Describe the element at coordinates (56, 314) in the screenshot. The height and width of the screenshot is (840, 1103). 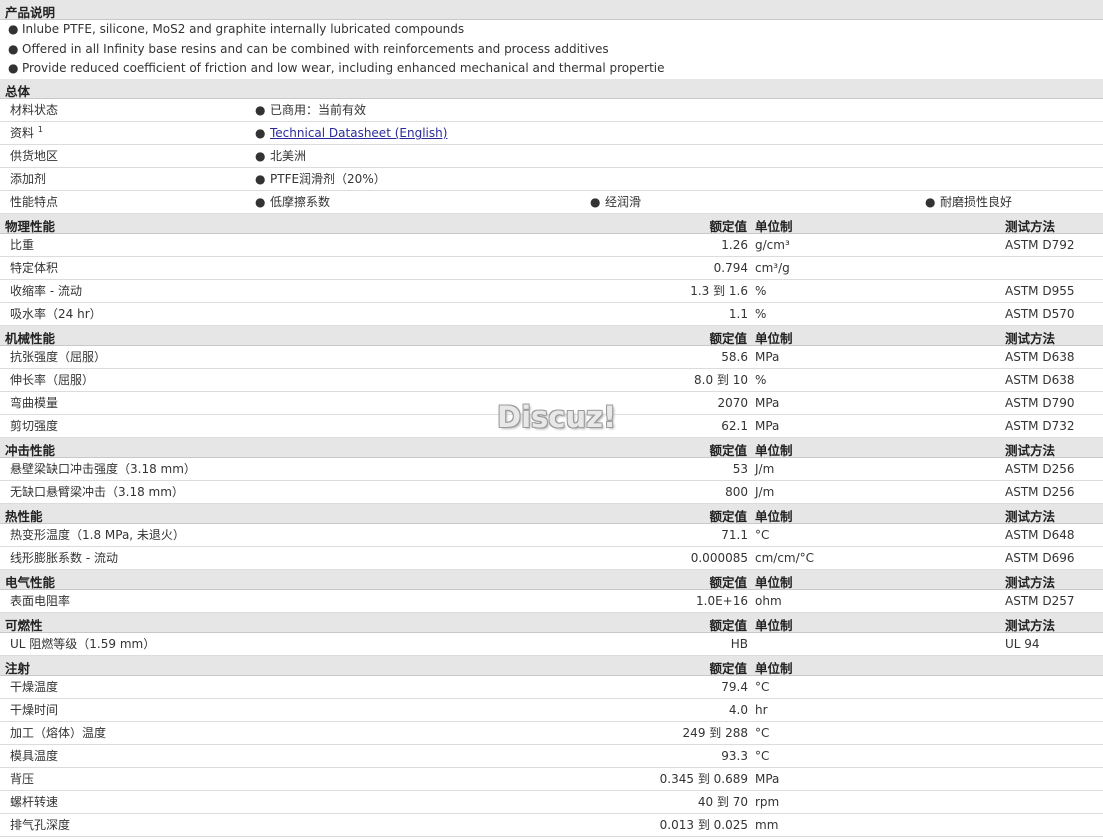
I see `property-label: 吸水率（24 hr）` at that location.